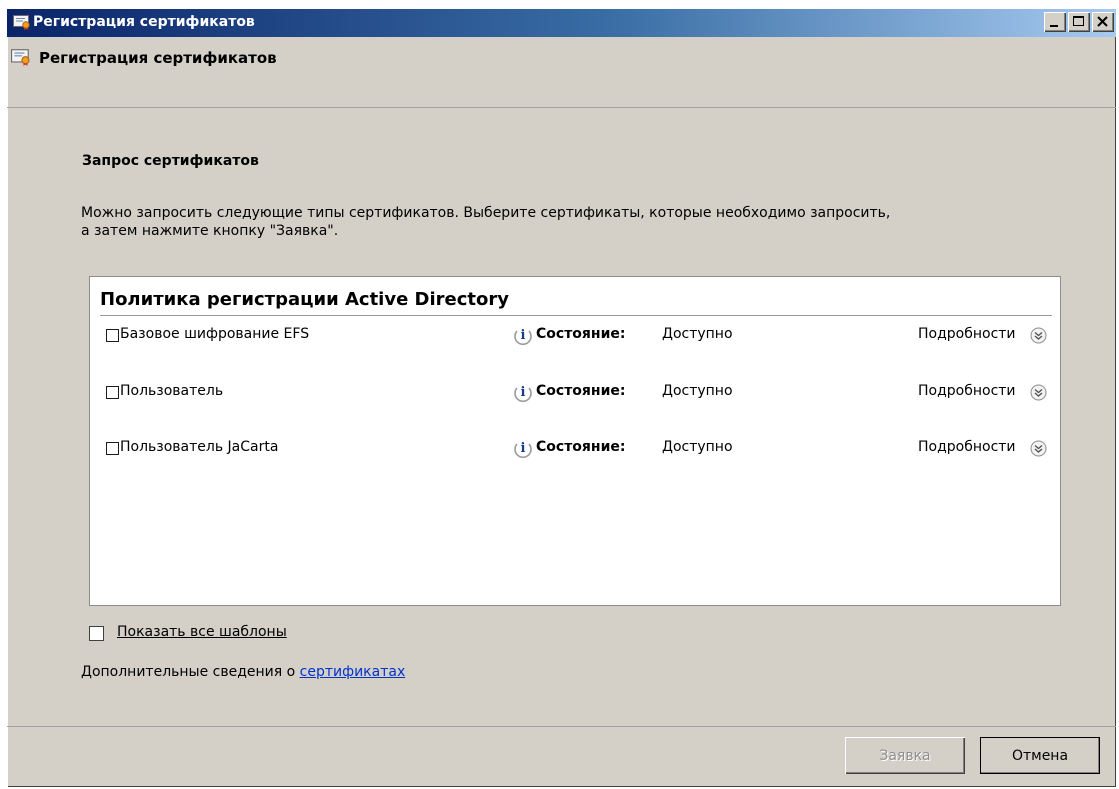 The width and height of the screenshot is (1119, 789). Describe the element at coordinates (202, 632) in the screenshot. I see `show-all-templates-label: Показать все шаблоны` at that location.